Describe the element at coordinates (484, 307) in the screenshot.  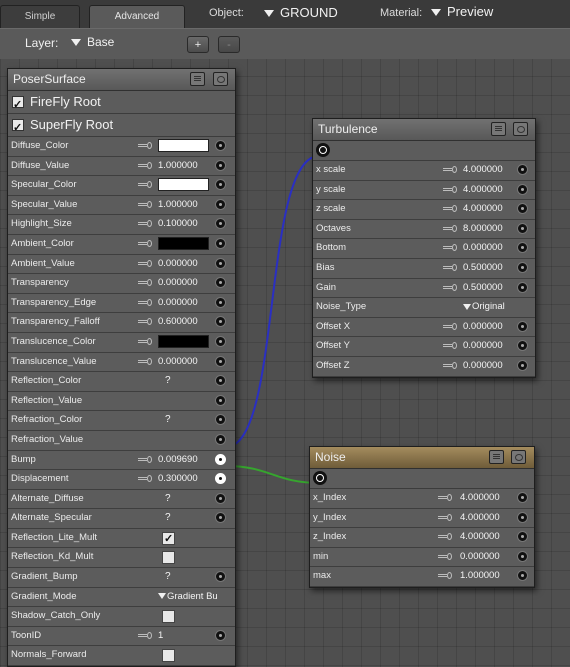
I see `param-dropdown: Original` at that location.